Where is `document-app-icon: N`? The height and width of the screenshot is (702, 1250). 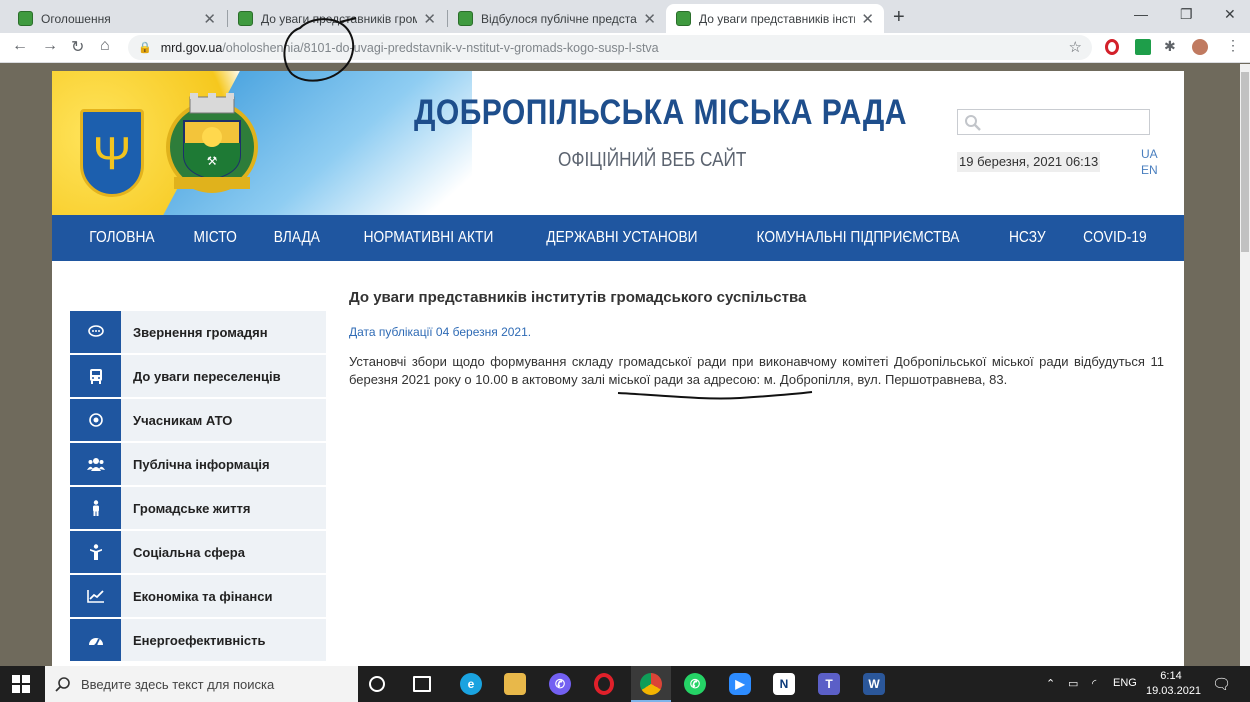
document-app-icon: N is located at coordinates (784, 684).